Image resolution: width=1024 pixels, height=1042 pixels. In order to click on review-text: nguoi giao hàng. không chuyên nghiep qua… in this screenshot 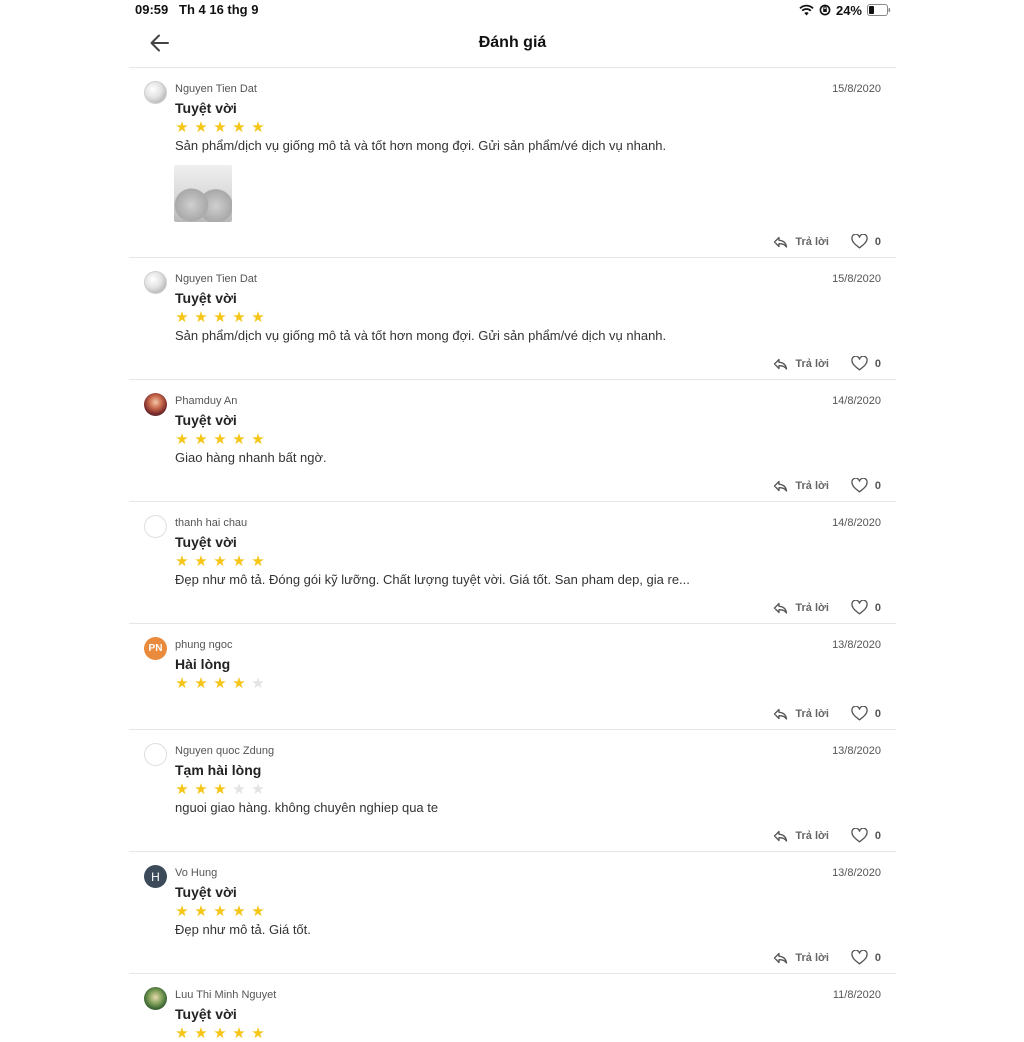, I will do `click(307, 807)`.